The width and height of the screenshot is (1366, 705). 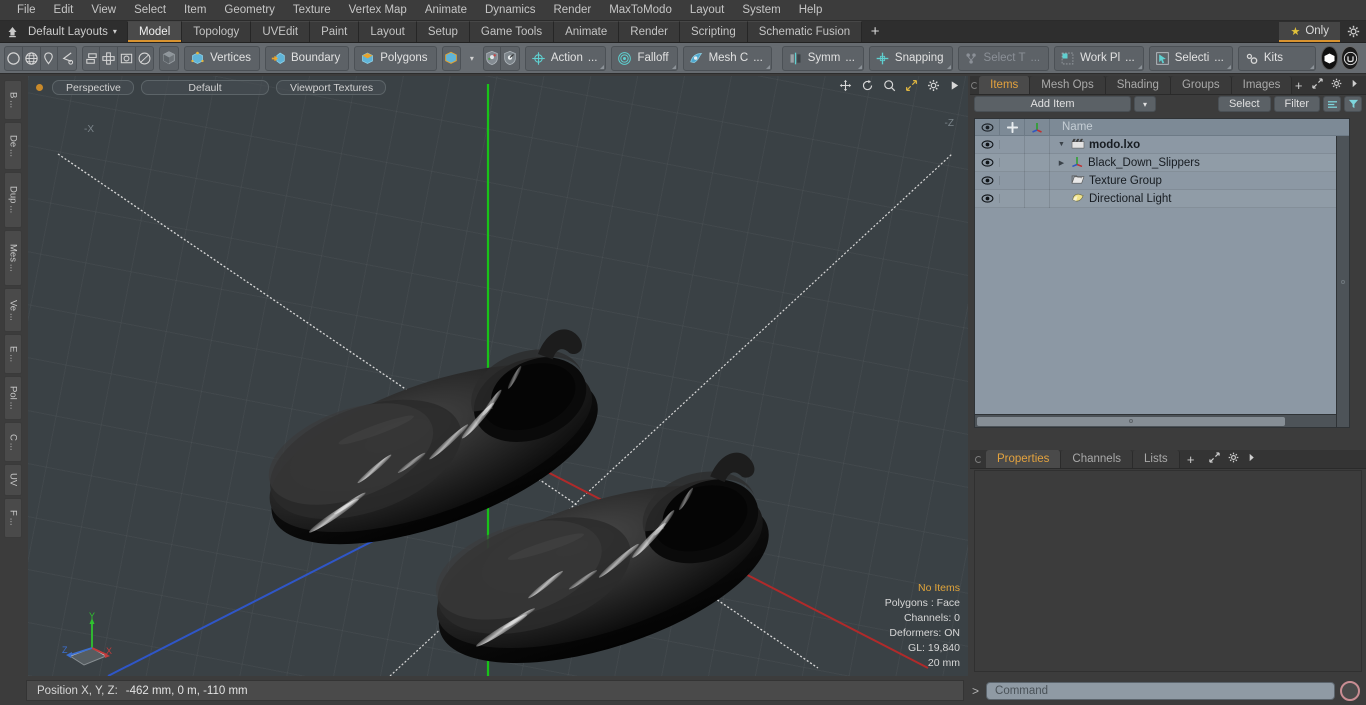 I want to click on tab-render: Render, so click(x=649, y=31).